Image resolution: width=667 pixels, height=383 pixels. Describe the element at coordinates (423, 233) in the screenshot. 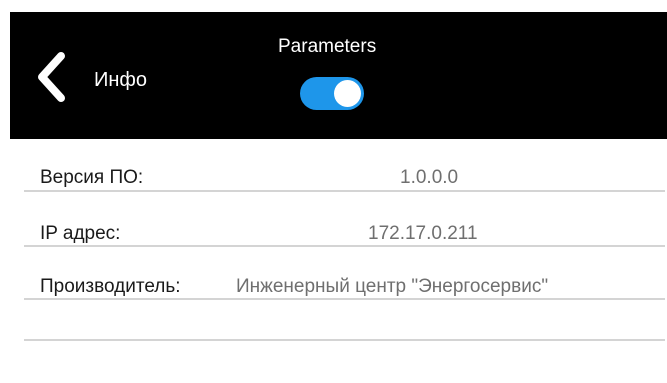

I see `ip-value: 172.17.0.211` at that location.